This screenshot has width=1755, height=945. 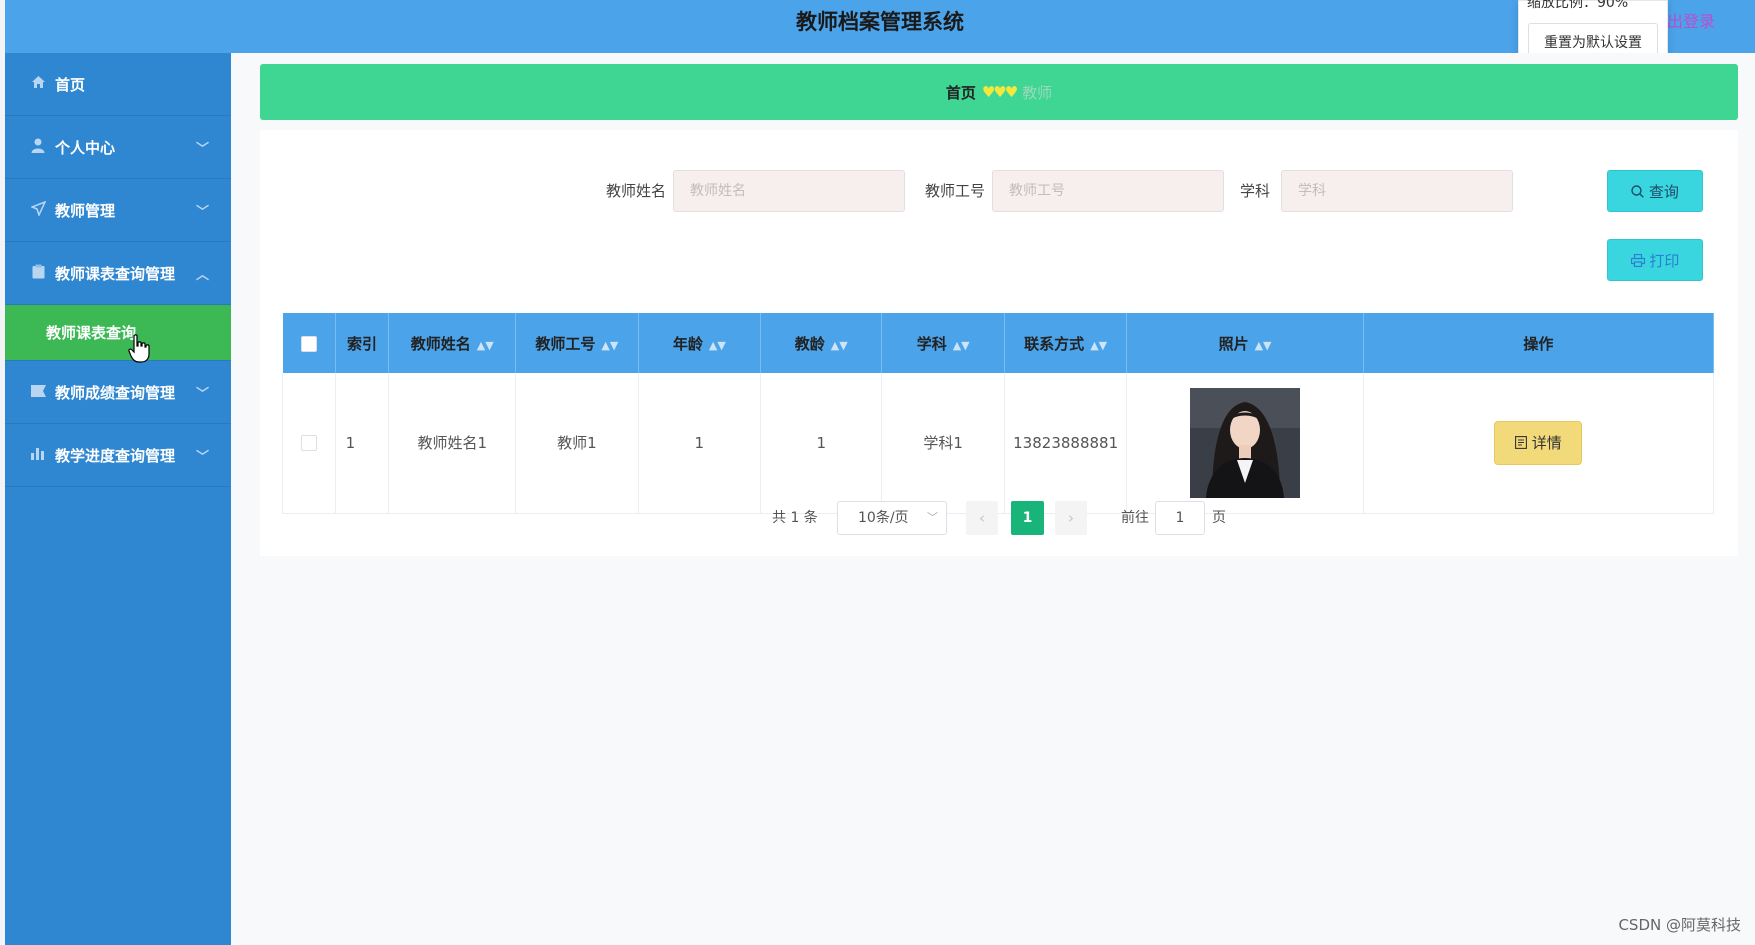 I want to click on pagination: 共 1 条 10条/页 ﹀ ‹ 1 › 前往 页, so click(x=999, y=518).